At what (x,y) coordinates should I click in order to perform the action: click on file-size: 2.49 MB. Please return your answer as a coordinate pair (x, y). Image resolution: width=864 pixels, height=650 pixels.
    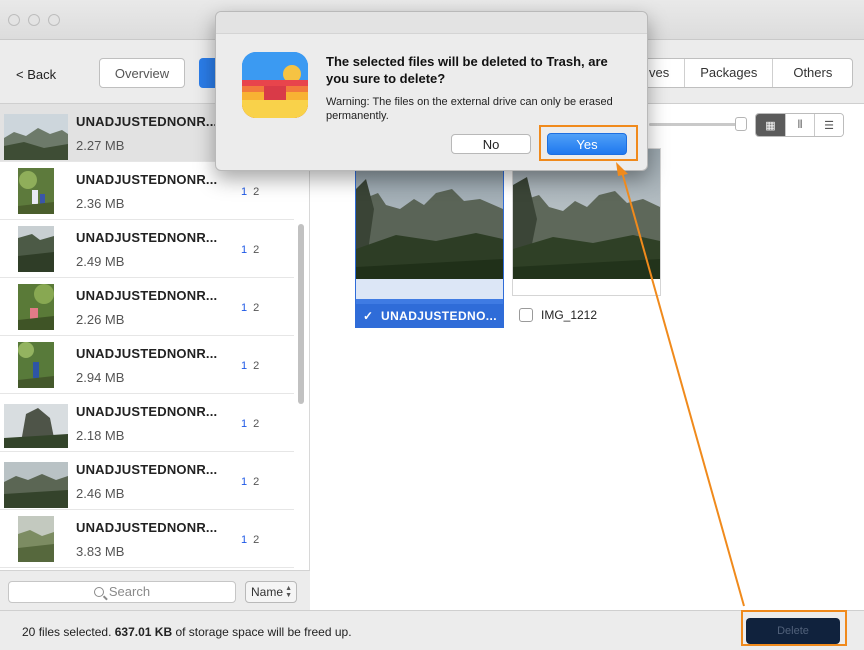
    Looking at the image, I should click on (100, 261).